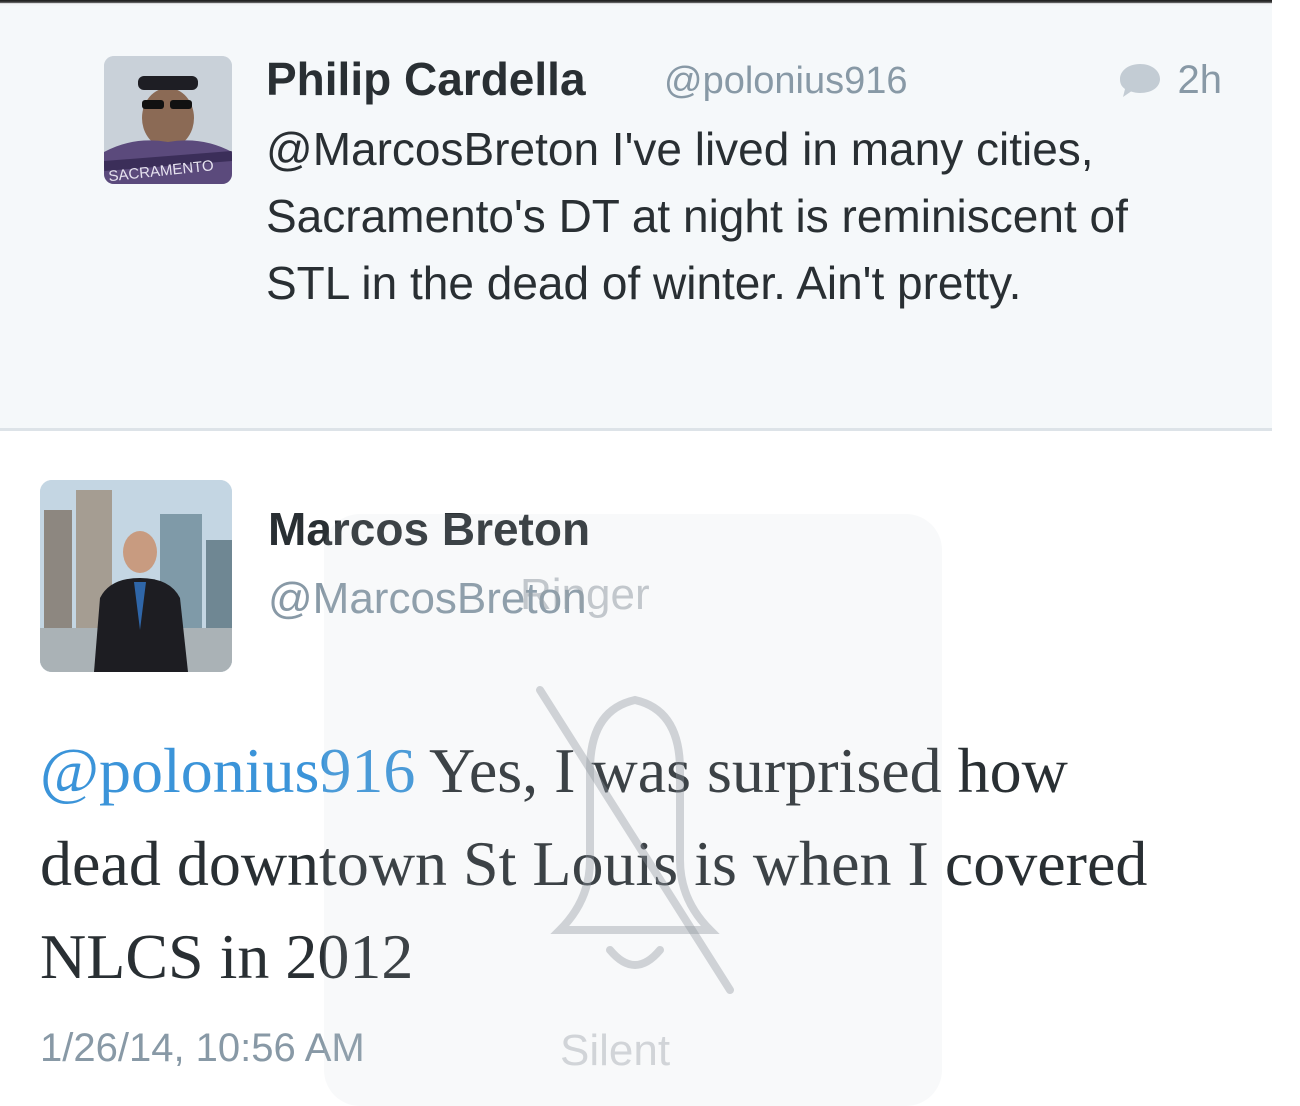 This screenshot has height=1106, width=1300. I want to click on relative-time: 2h, so click(1200, 80).